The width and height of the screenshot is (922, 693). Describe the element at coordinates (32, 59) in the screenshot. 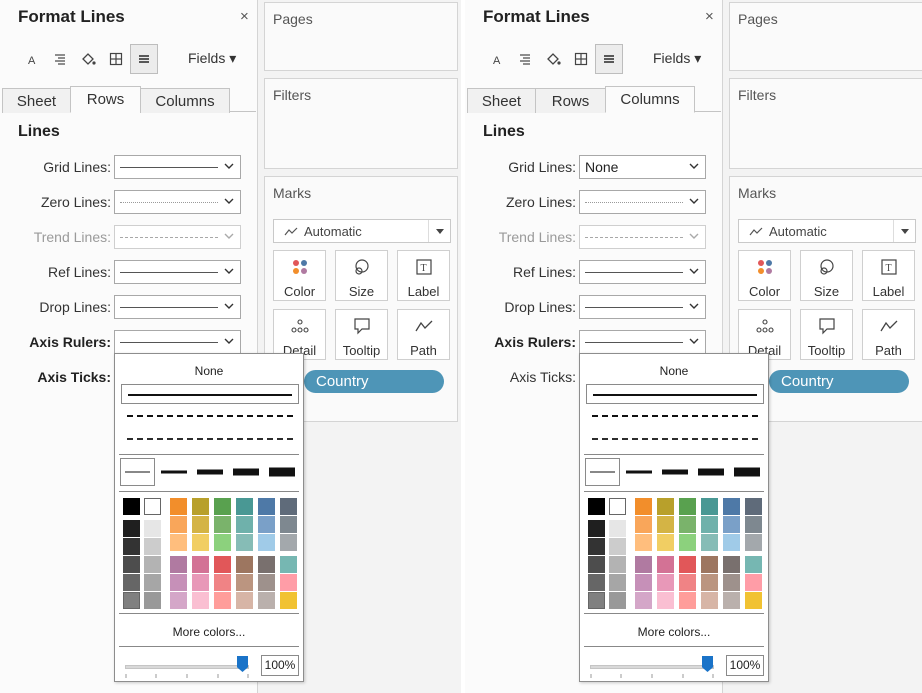

I see `font-icon: A` at that location.